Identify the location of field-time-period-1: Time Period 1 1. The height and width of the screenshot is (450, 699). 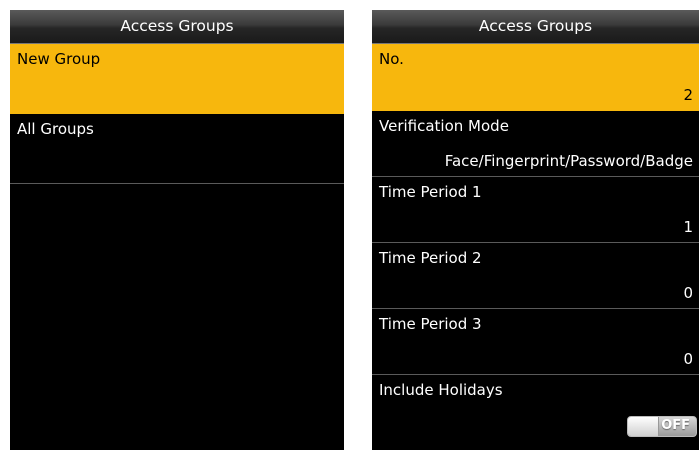
(535, 210).